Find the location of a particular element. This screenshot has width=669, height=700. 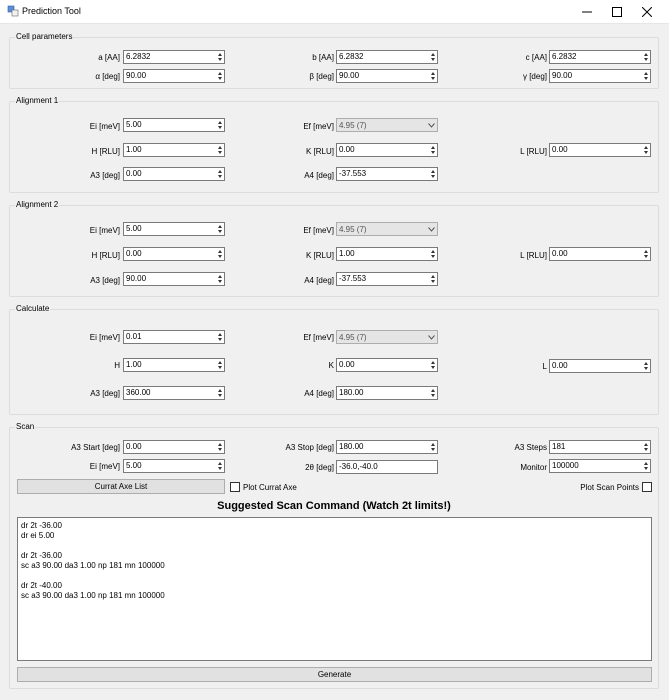

align2-h-label: H [RLU] is located at coordinates (105, 255).